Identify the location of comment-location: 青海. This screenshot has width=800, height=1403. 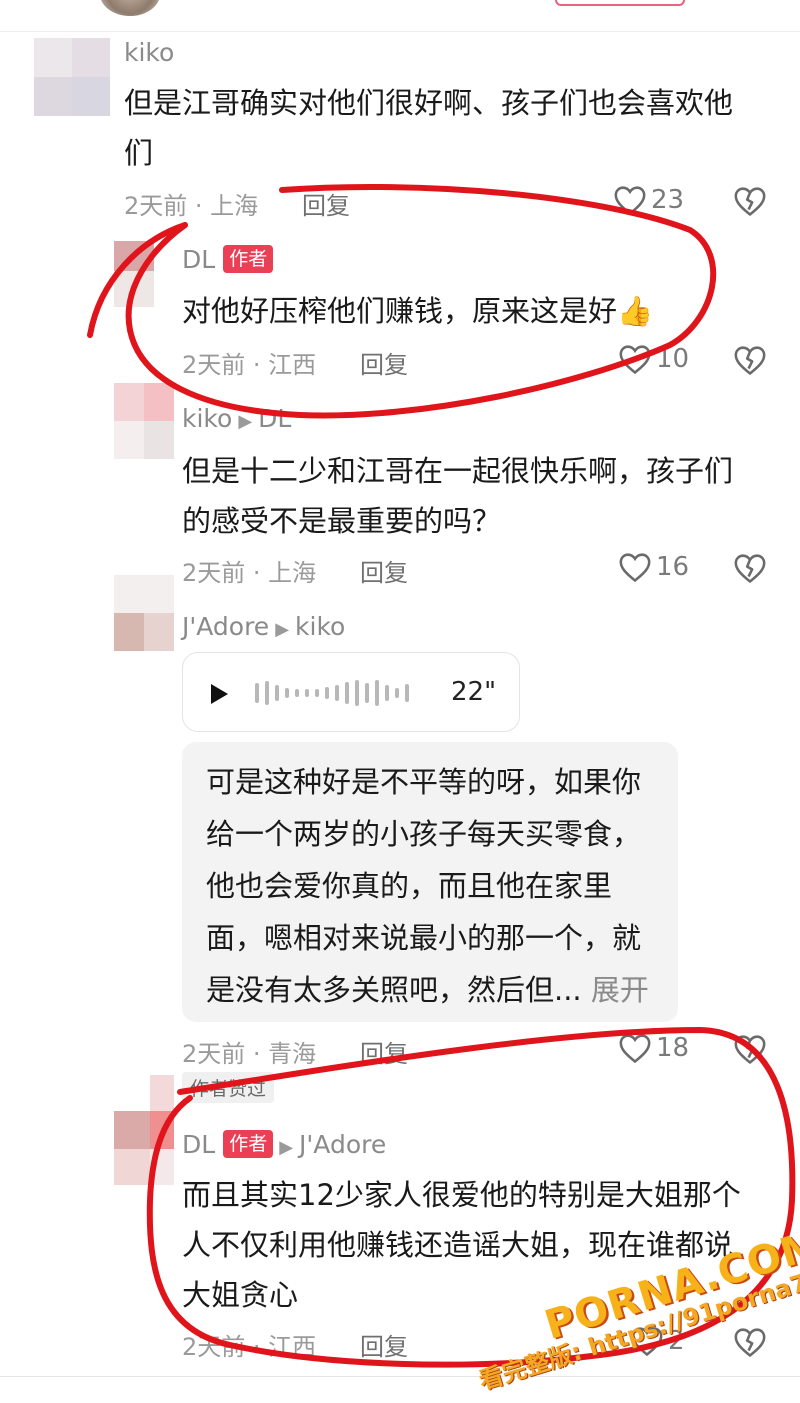
(292, 1054).